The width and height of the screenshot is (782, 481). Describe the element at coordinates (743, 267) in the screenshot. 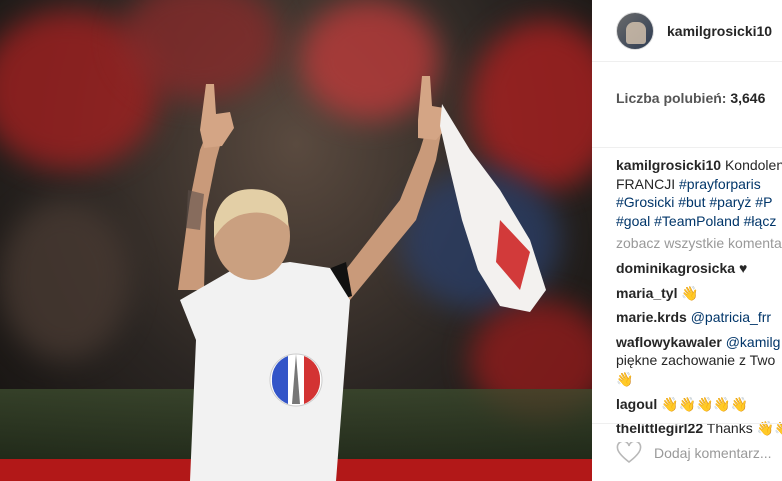

I see `comment-text: ♥` at that location.